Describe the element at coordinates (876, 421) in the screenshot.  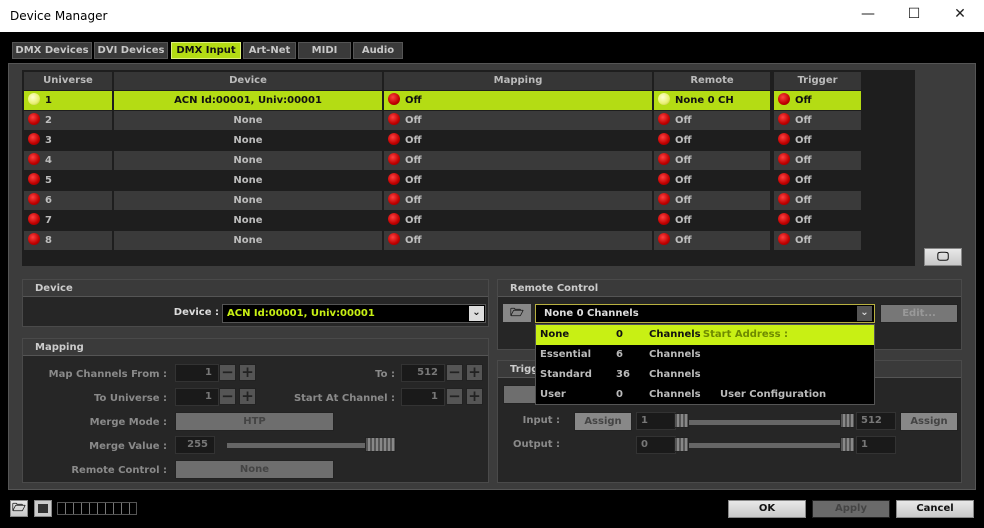
I see `input-to-field: 512` at that location.